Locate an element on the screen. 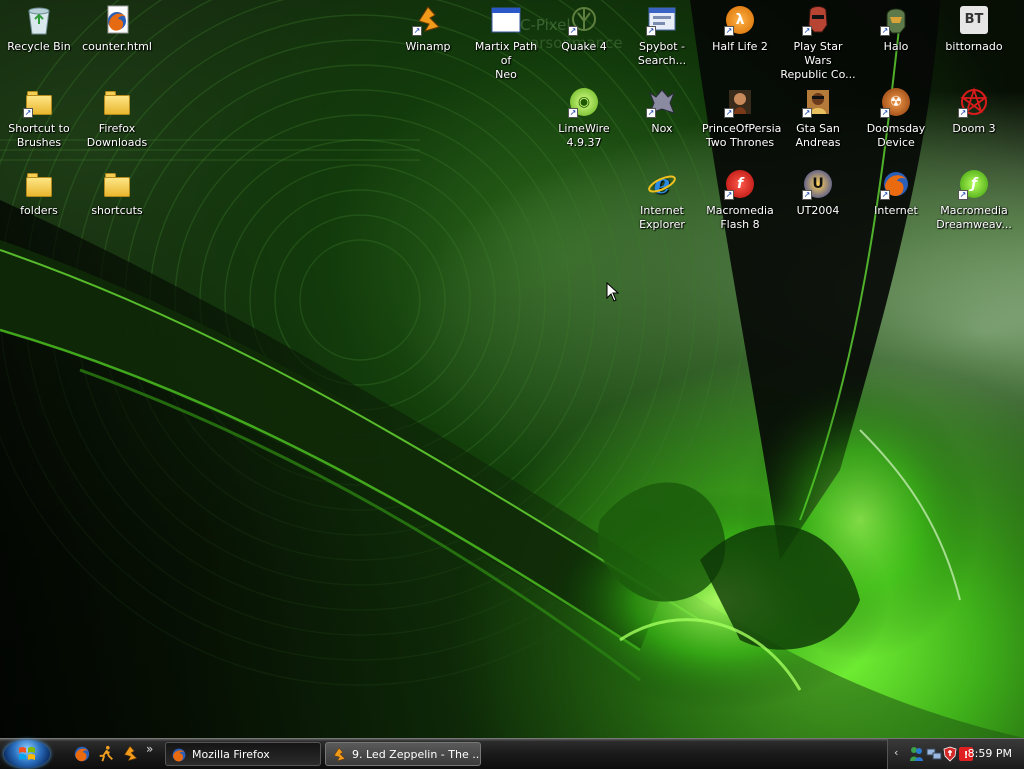 Image resolution: width=1024 pixels, height=769 pixels. desktop-icon-doomsday: ☢ ↗ Doomsday Device is located at coordinates (896, 117).